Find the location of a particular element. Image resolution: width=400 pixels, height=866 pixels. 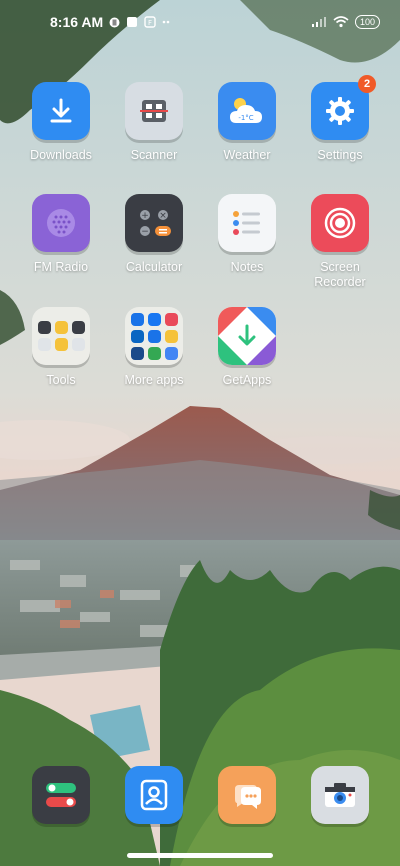

weather-temp: -1°C is located at coordinates (245, 118).